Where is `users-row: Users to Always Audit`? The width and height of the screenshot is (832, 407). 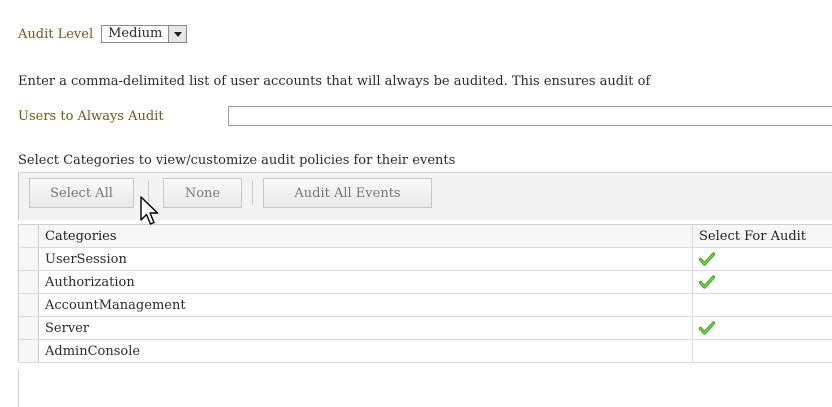 users-row: Users to Always Audit is located at coordinates (123, 116).